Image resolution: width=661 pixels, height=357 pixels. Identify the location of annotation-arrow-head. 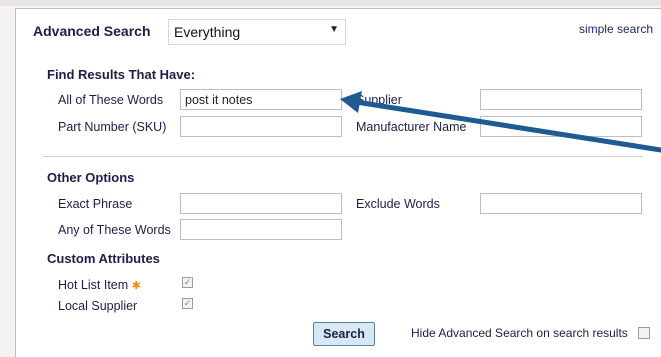
(351, 102).